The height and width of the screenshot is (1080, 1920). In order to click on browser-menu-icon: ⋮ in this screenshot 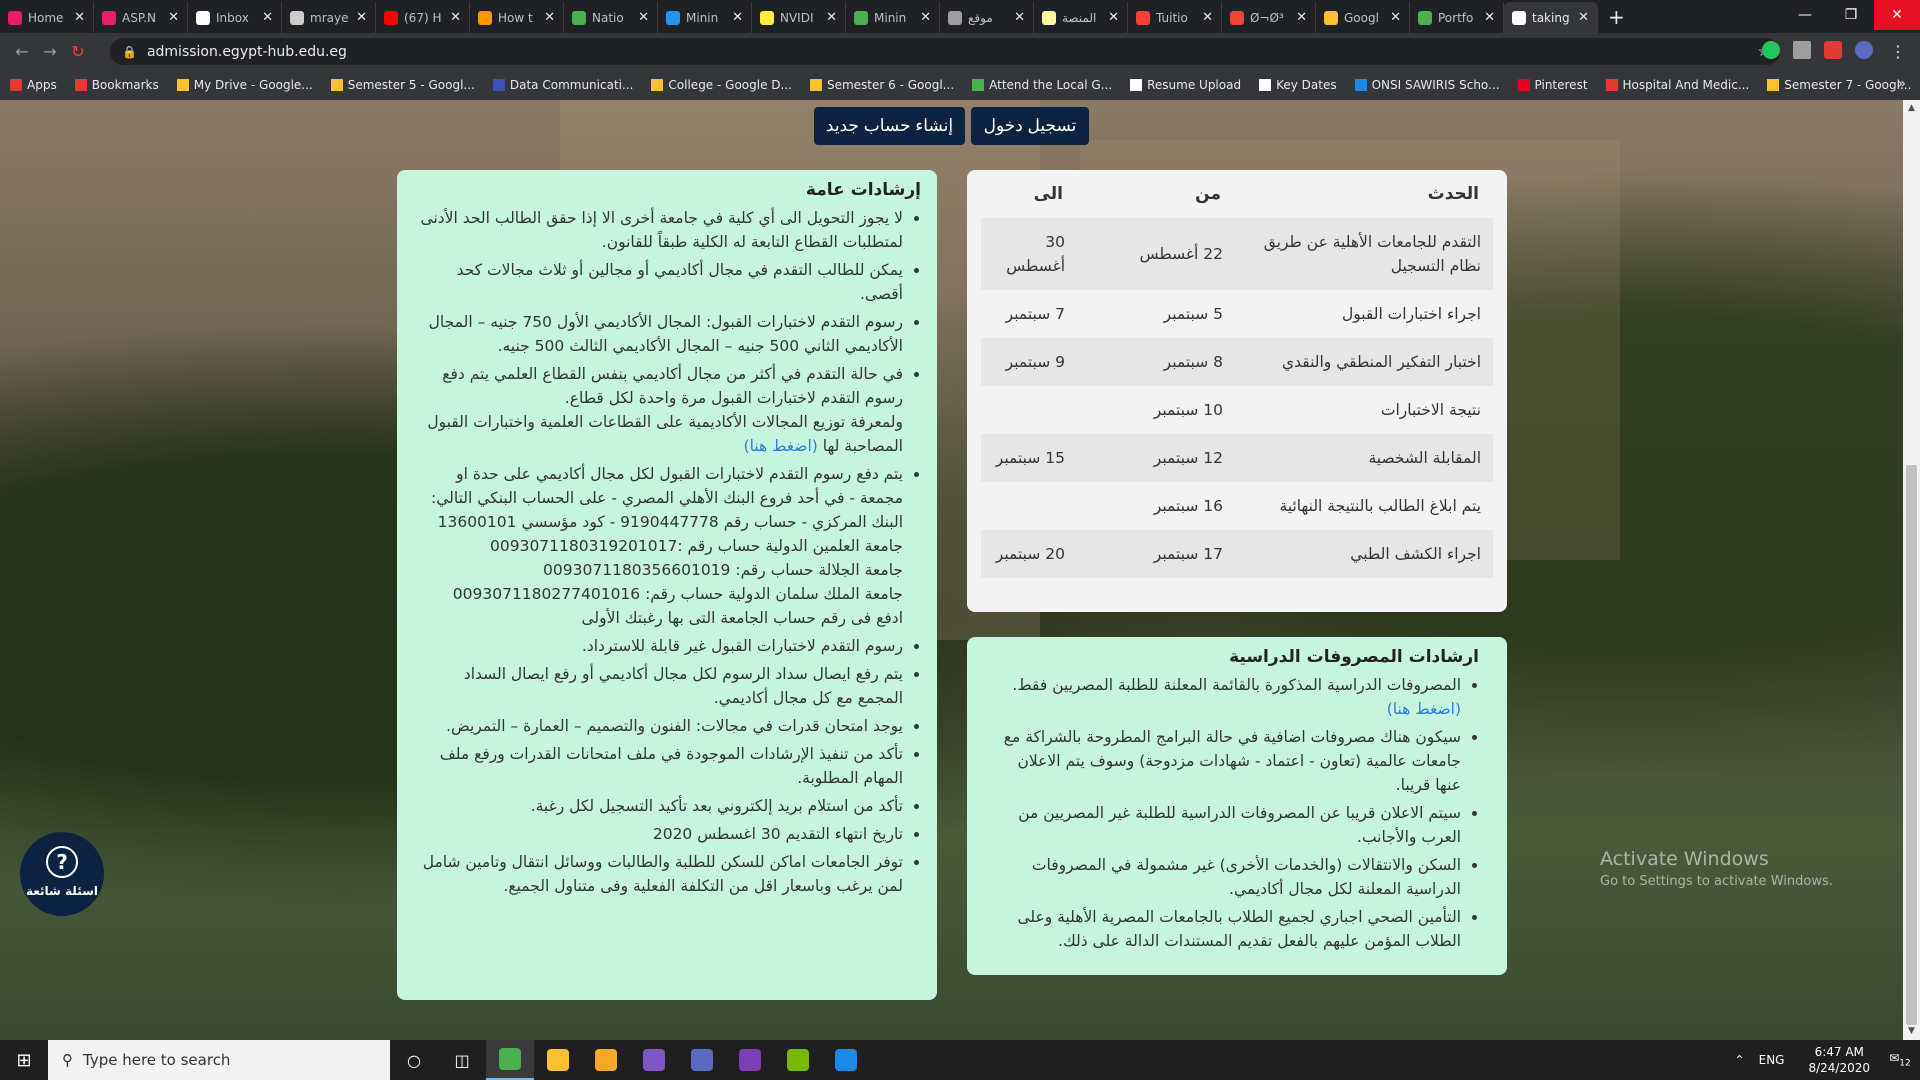, I will do `click(1898, 51)`.